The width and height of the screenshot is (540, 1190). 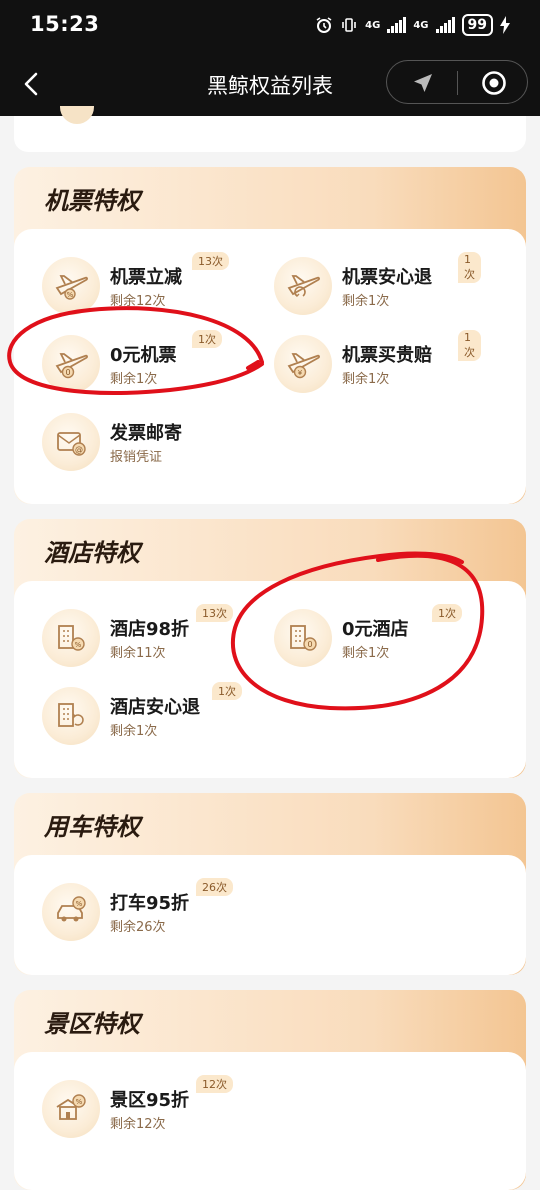 What do you see at coordinates (270, 1121) in the screenshot?
I see `section-body: % 景区95折 剩余12次 12次` at bounding box center [270, 1121].